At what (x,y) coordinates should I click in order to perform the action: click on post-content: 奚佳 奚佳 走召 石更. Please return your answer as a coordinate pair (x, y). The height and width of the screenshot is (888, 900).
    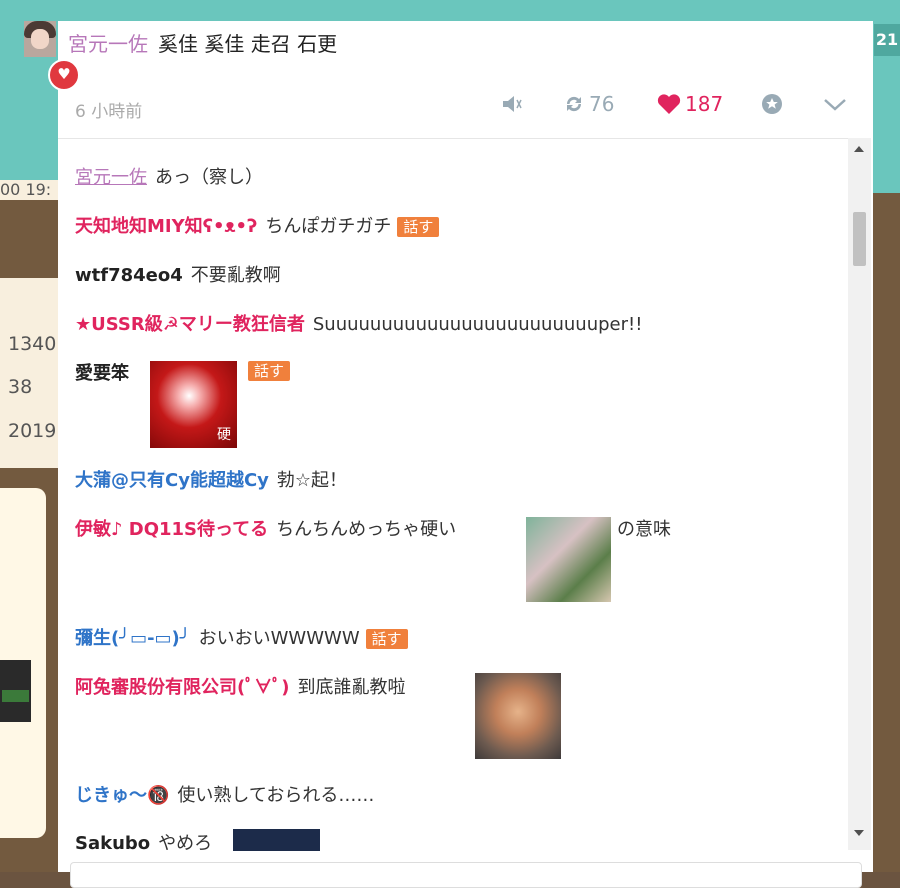
    Looking at the image, I should click on (248, 44).